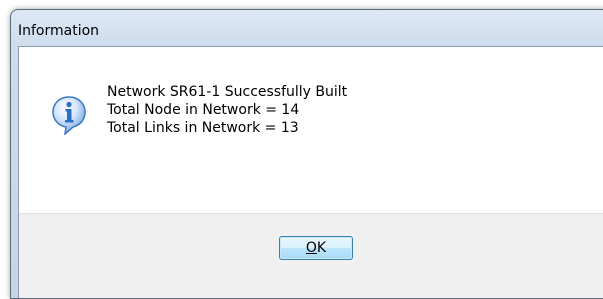 The height and width of the screenshot is (299, 603). I want to click on message-line-node-count: Total Node in Network = 14, so click(203, 110).